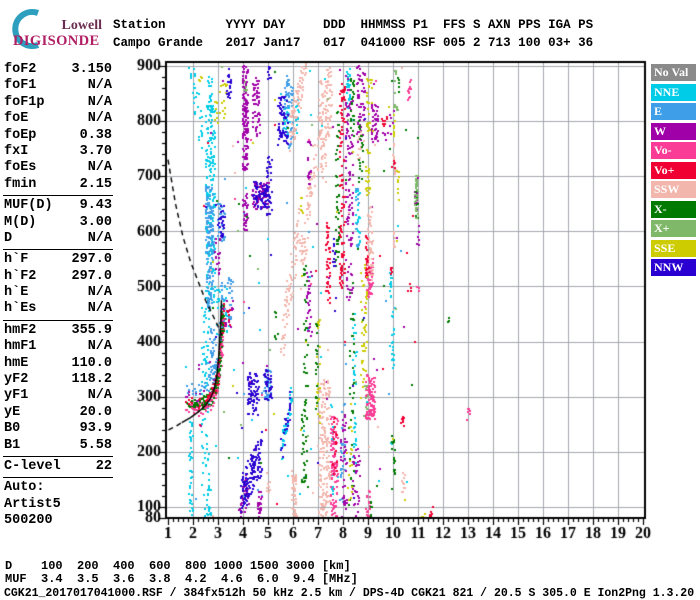 The height and width of the screenshot is (600, 700). What do you see at coordinates (673, 92) in the screenshot?
I see `legend-item-nne: NNE` at bounding box center [673, 92].